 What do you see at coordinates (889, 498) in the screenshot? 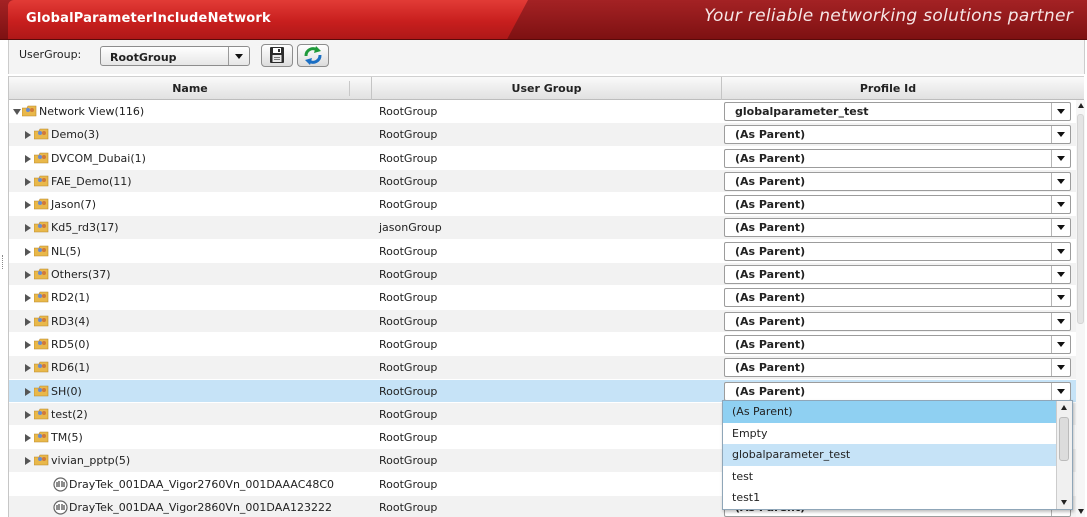
I see `dropdown-option: test1` at bounding box center [889, 498].